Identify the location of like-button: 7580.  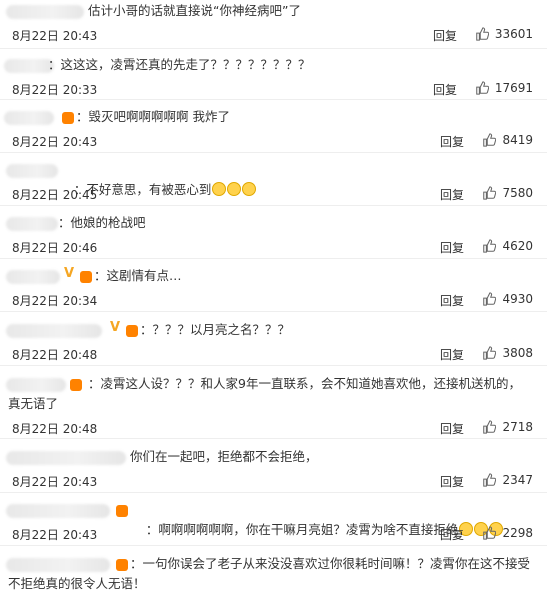
(507, 193).